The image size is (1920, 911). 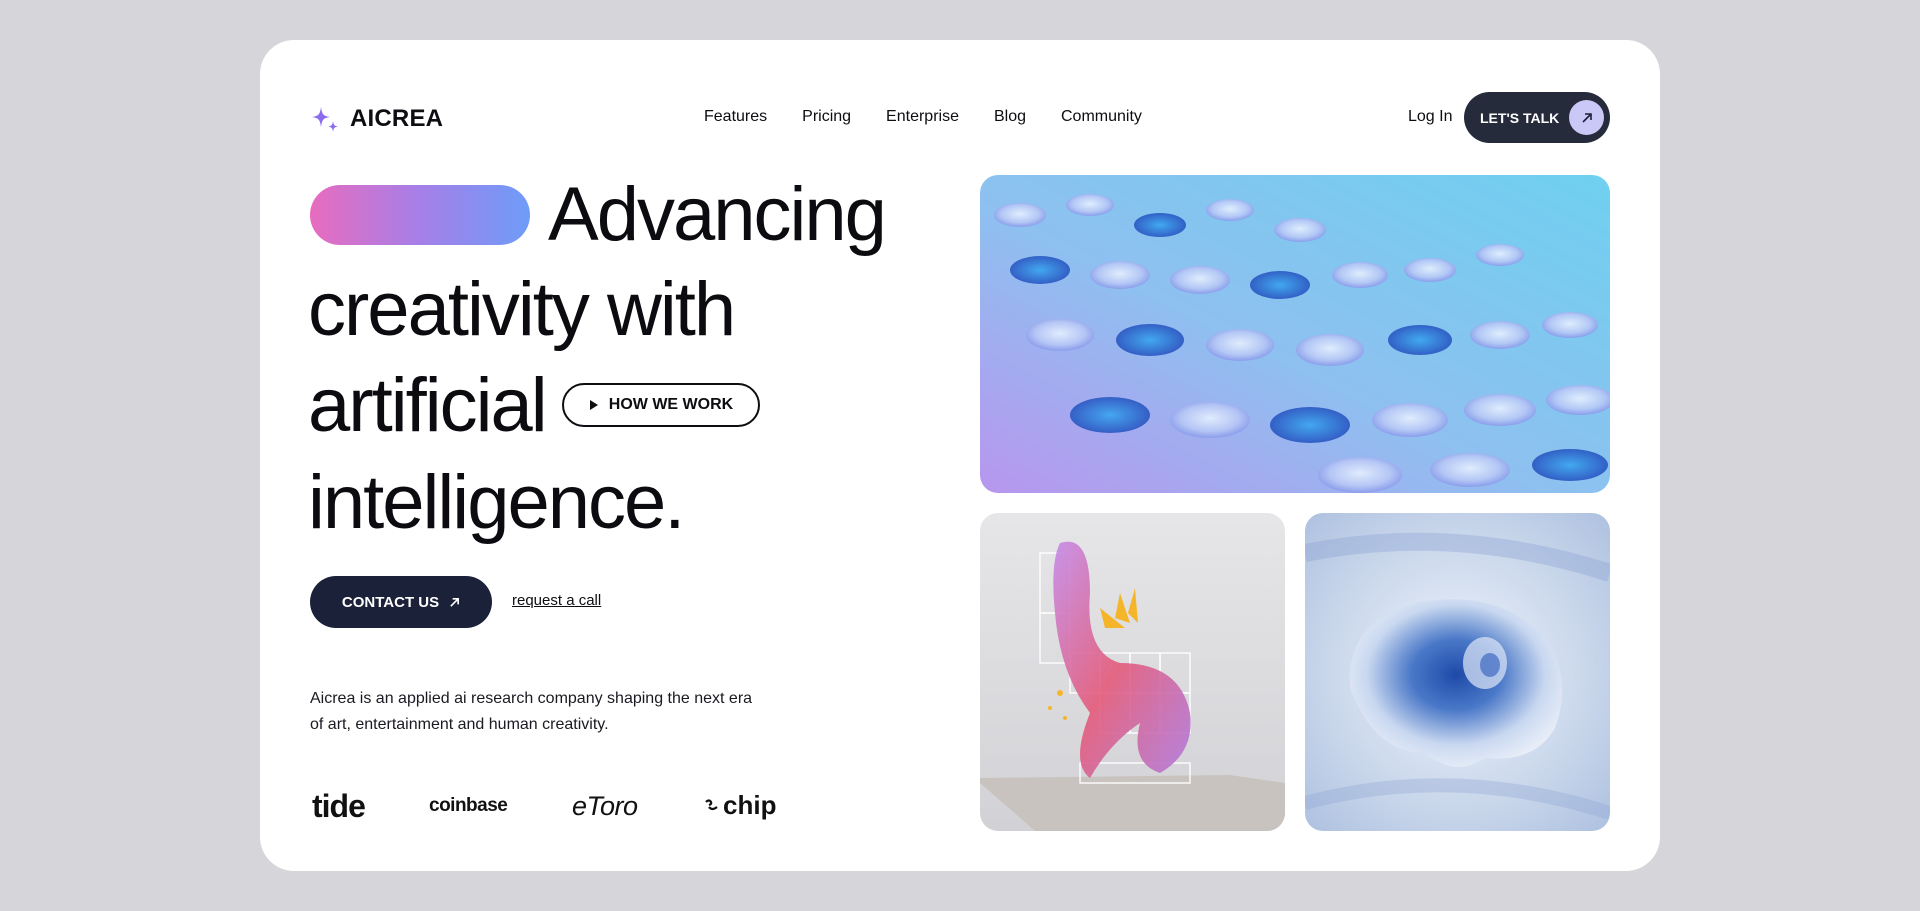 What do you see at coordinates (1457, 672) in the screenshot?
I see `crystal-skull-image` at bounding box center [1457, 672].